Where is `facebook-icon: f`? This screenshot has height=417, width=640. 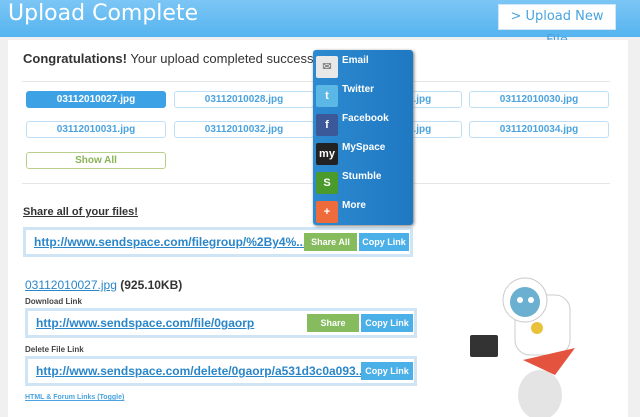
facebook-icon: f is located at coordinates (327, 125).